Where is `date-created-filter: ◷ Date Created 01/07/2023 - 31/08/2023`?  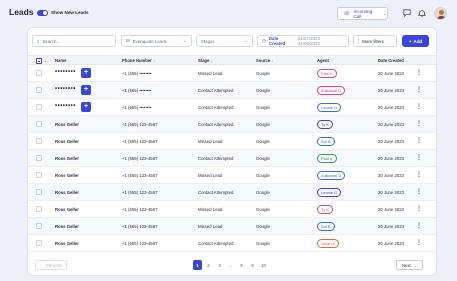 date-created-filter: ◷ Date Created 01/07/2023 - 31/08/2023 is located at coordinates (303, 41).